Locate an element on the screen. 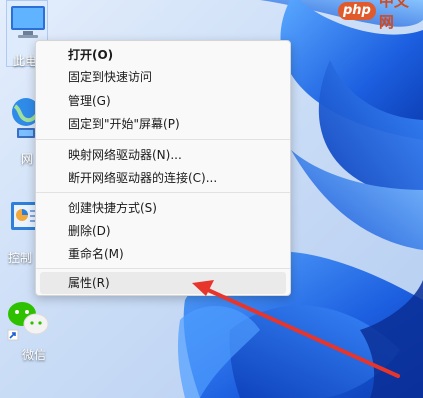 This screenshot has height=398, width=423. desktop-label-network: 网 is located at coordinates (27, 159).